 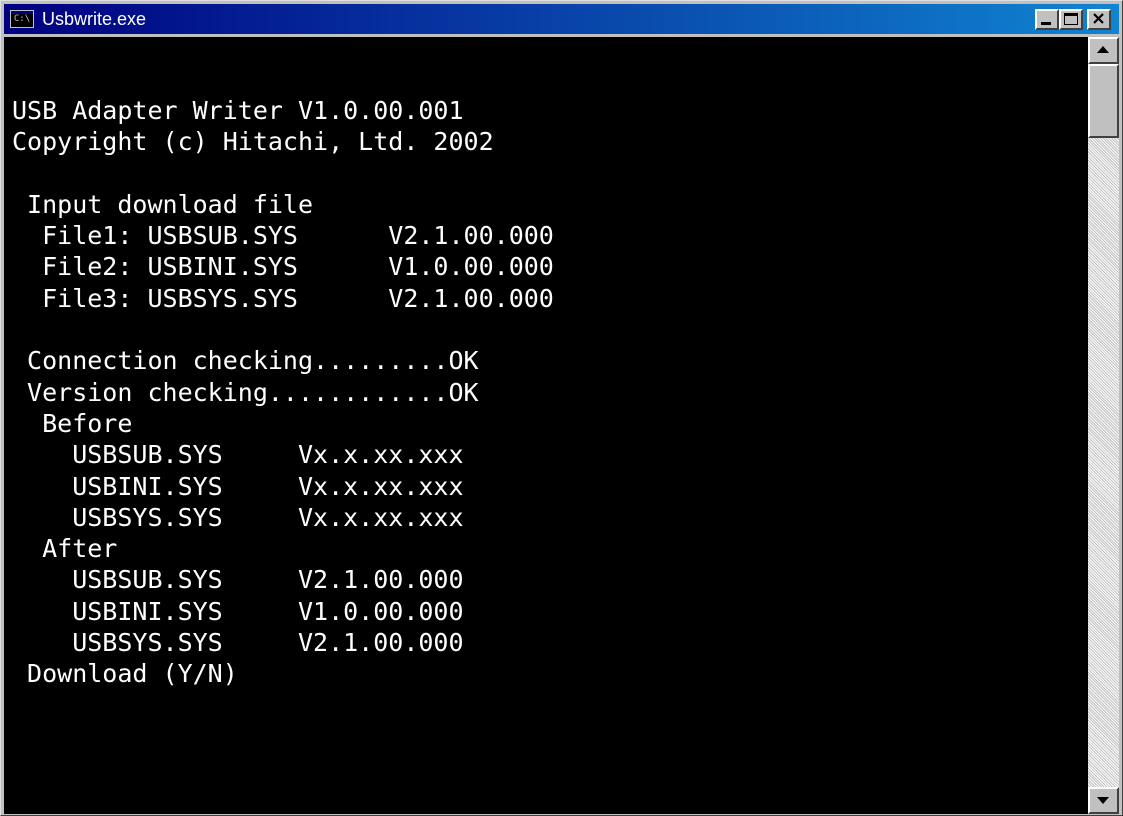 I want to click on console-line: USBSUB.SYS Vx.x.xx.xxx, so click(x=238, y=455).